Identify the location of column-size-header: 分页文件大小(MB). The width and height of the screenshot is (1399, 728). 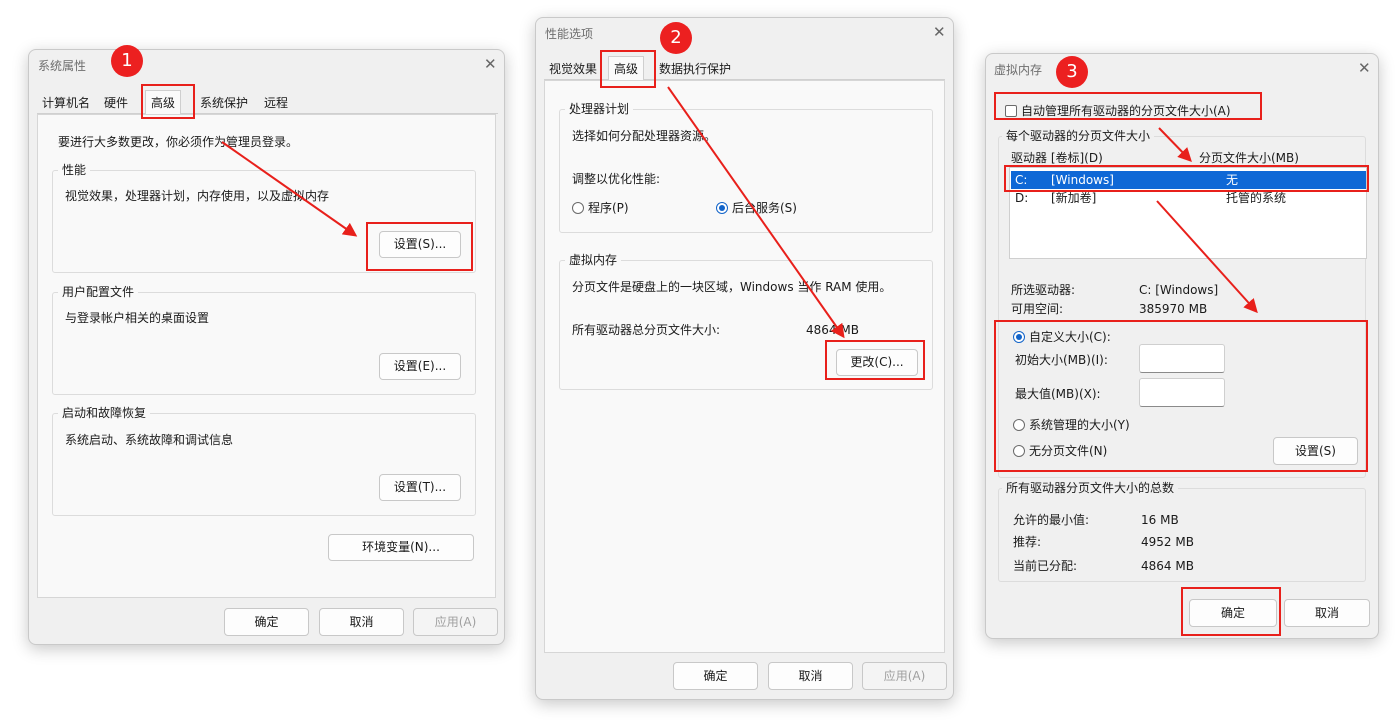
(1249, 158).